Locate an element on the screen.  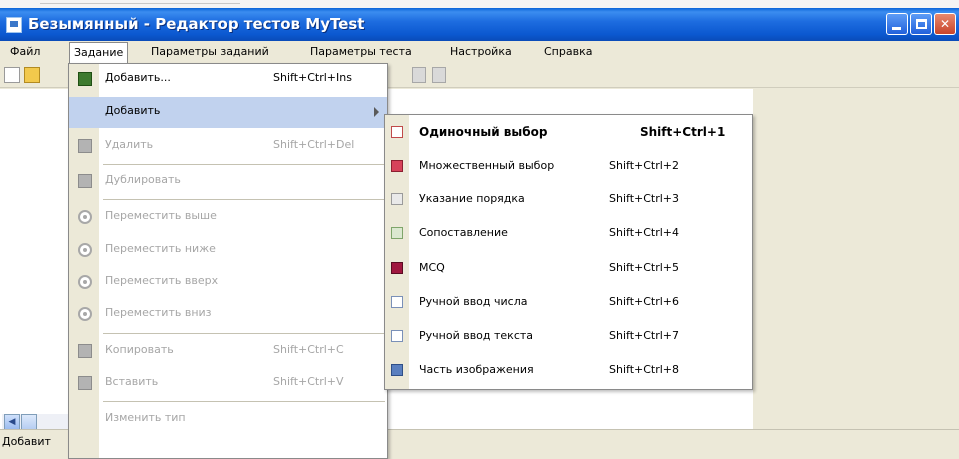
new-document-icon is located at coordinates (12, 75).